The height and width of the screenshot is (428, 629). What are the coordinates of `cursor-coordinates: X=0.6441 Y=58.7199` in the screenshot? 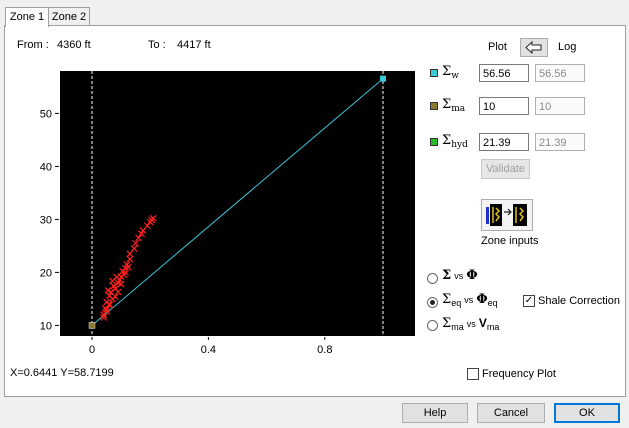 It's located at (62, 373).